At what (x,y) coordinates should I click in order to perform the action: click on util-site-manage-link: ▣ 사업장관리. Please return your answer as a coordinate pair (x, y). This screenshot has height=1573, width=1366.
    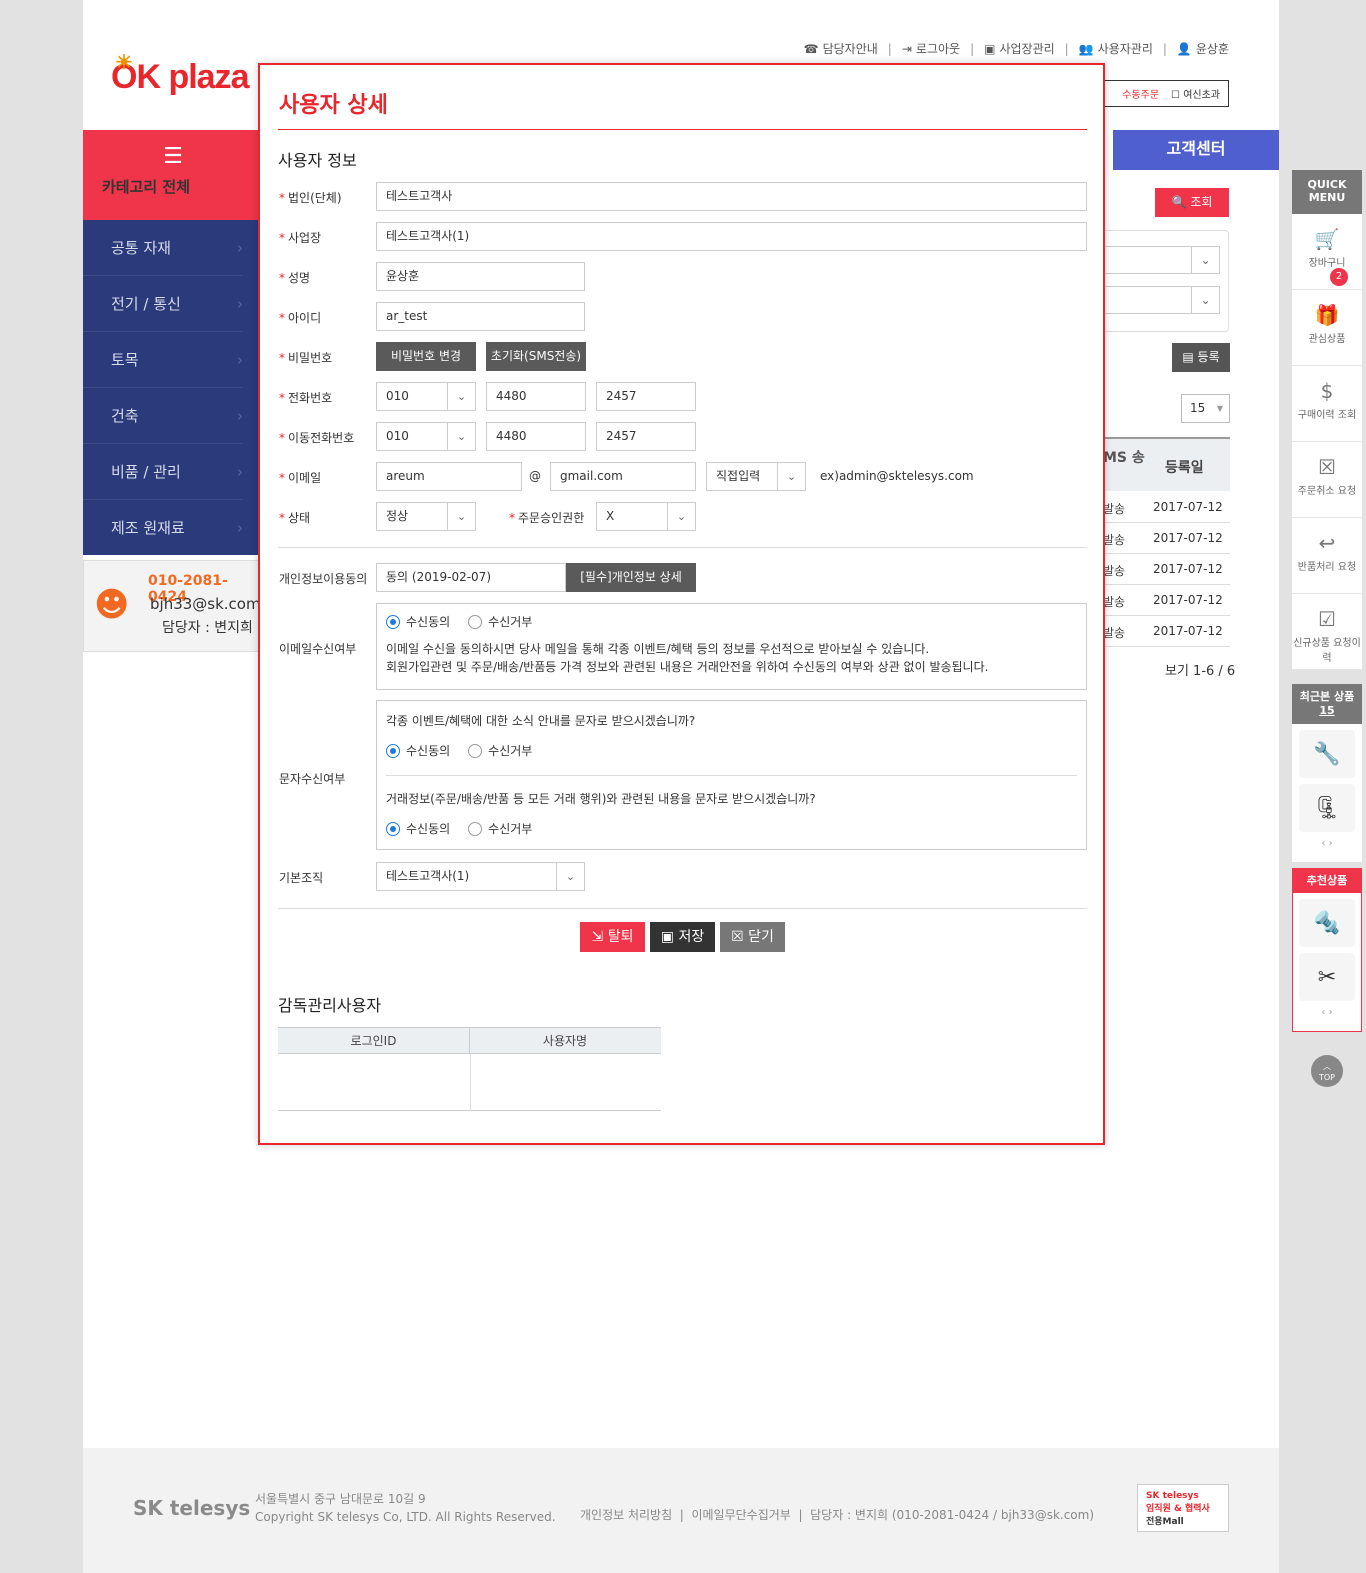
    Looking at the image, I should click on (1019, 48).